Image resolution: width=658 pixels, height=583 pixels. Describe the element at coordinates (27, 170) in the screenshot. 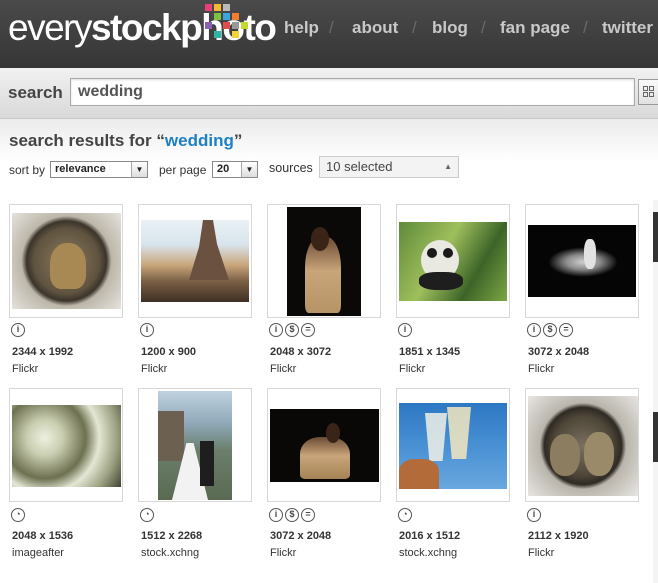

I see `sort-by-label: sort by` at that location.